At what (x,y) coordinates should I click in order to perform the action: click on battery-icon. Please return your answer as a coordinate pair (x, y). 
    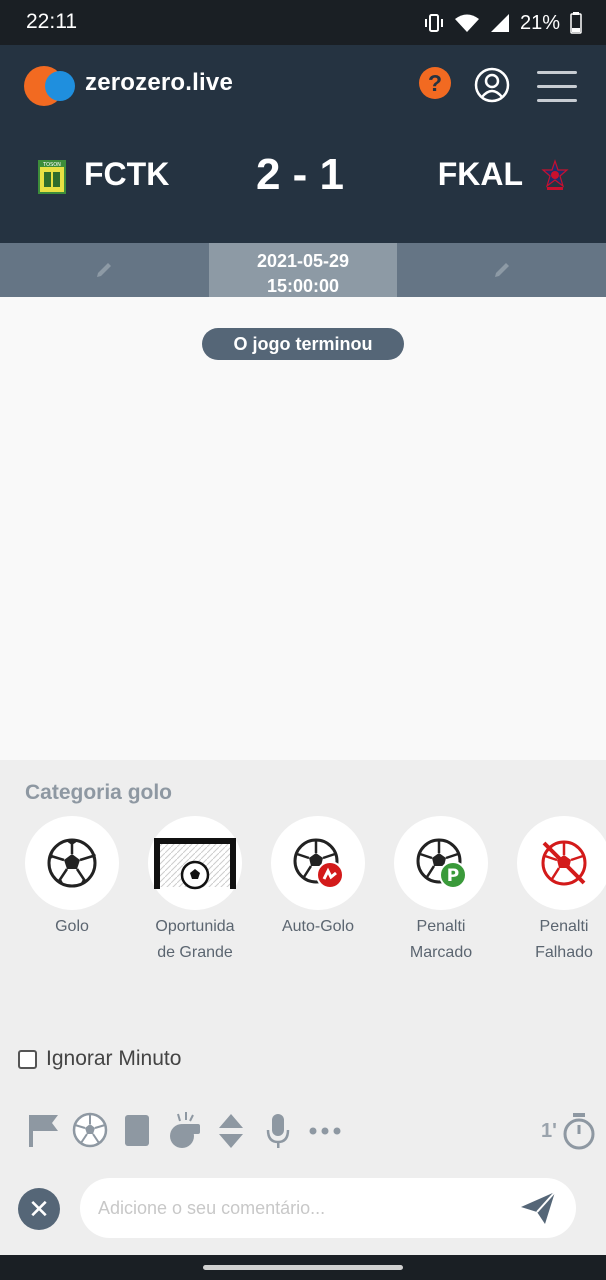
    Looking at the image, I should click on (576, 23).